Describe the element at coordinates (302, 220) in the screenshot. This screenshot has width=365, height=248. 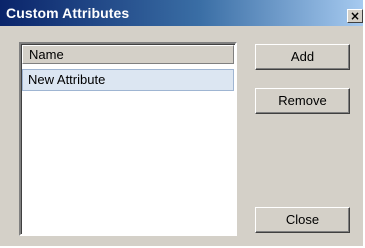
I see `close-button: Close` at that location.